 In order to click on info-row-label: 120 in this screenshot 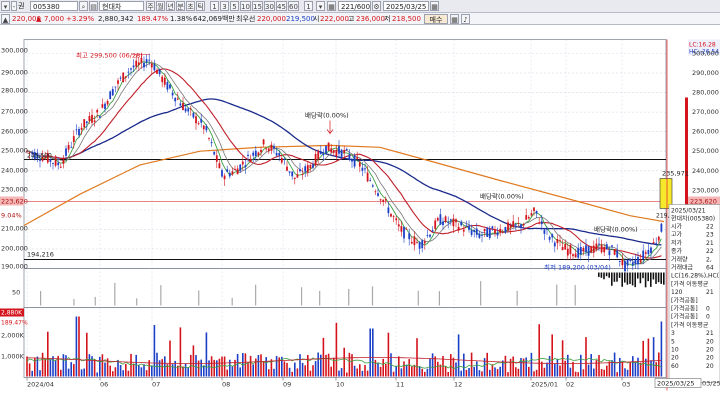, I will do `click(677, 292)`.